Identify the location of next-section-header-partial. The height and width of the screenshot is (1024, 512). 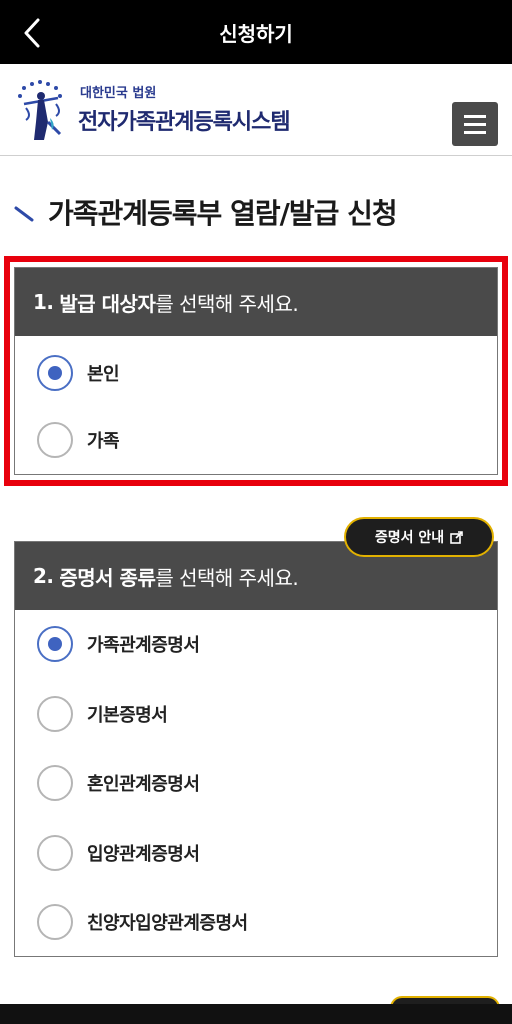
(256, 1014).